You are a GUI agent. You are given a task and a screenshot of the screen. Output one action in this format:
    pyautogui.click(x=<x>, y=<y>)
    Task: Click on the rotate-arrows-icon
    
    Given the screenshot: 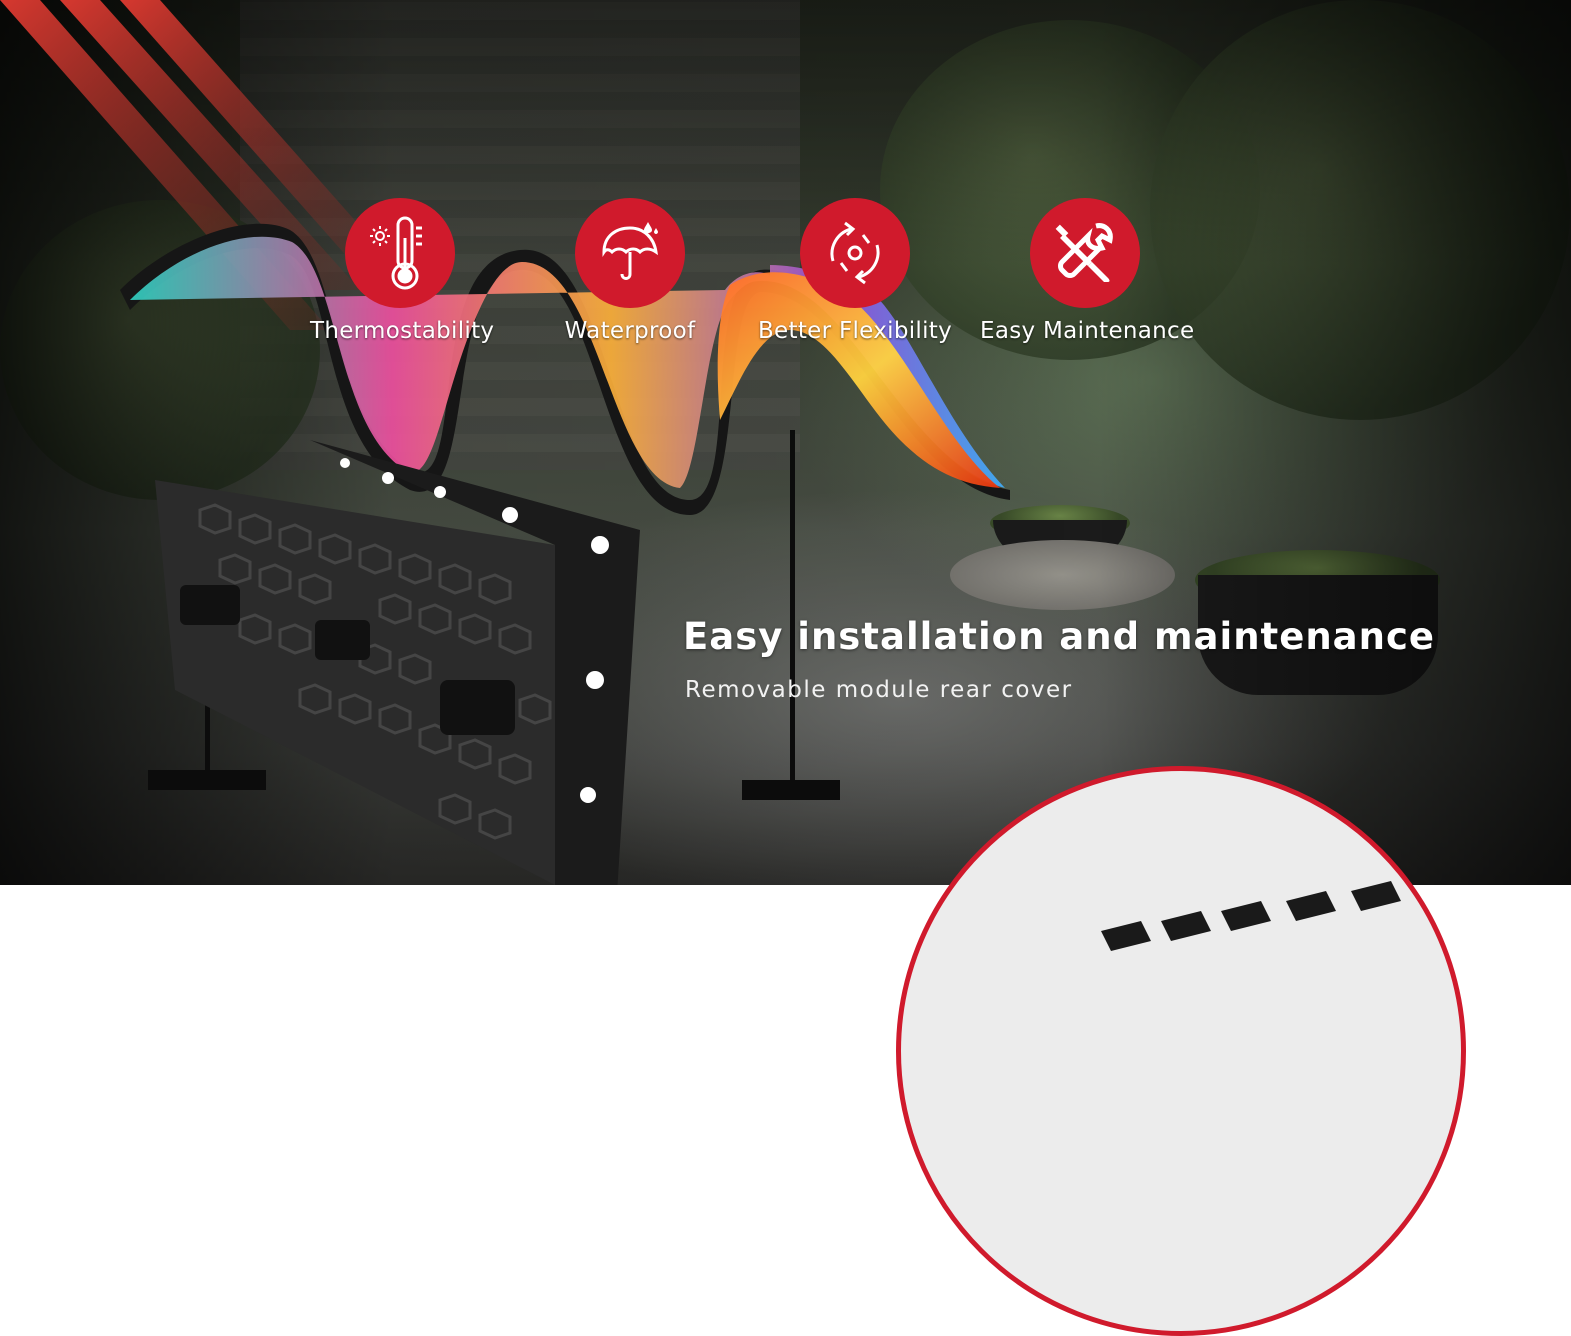 What is the action you would take?
    pyautogui.click(x=855, y=253)
    